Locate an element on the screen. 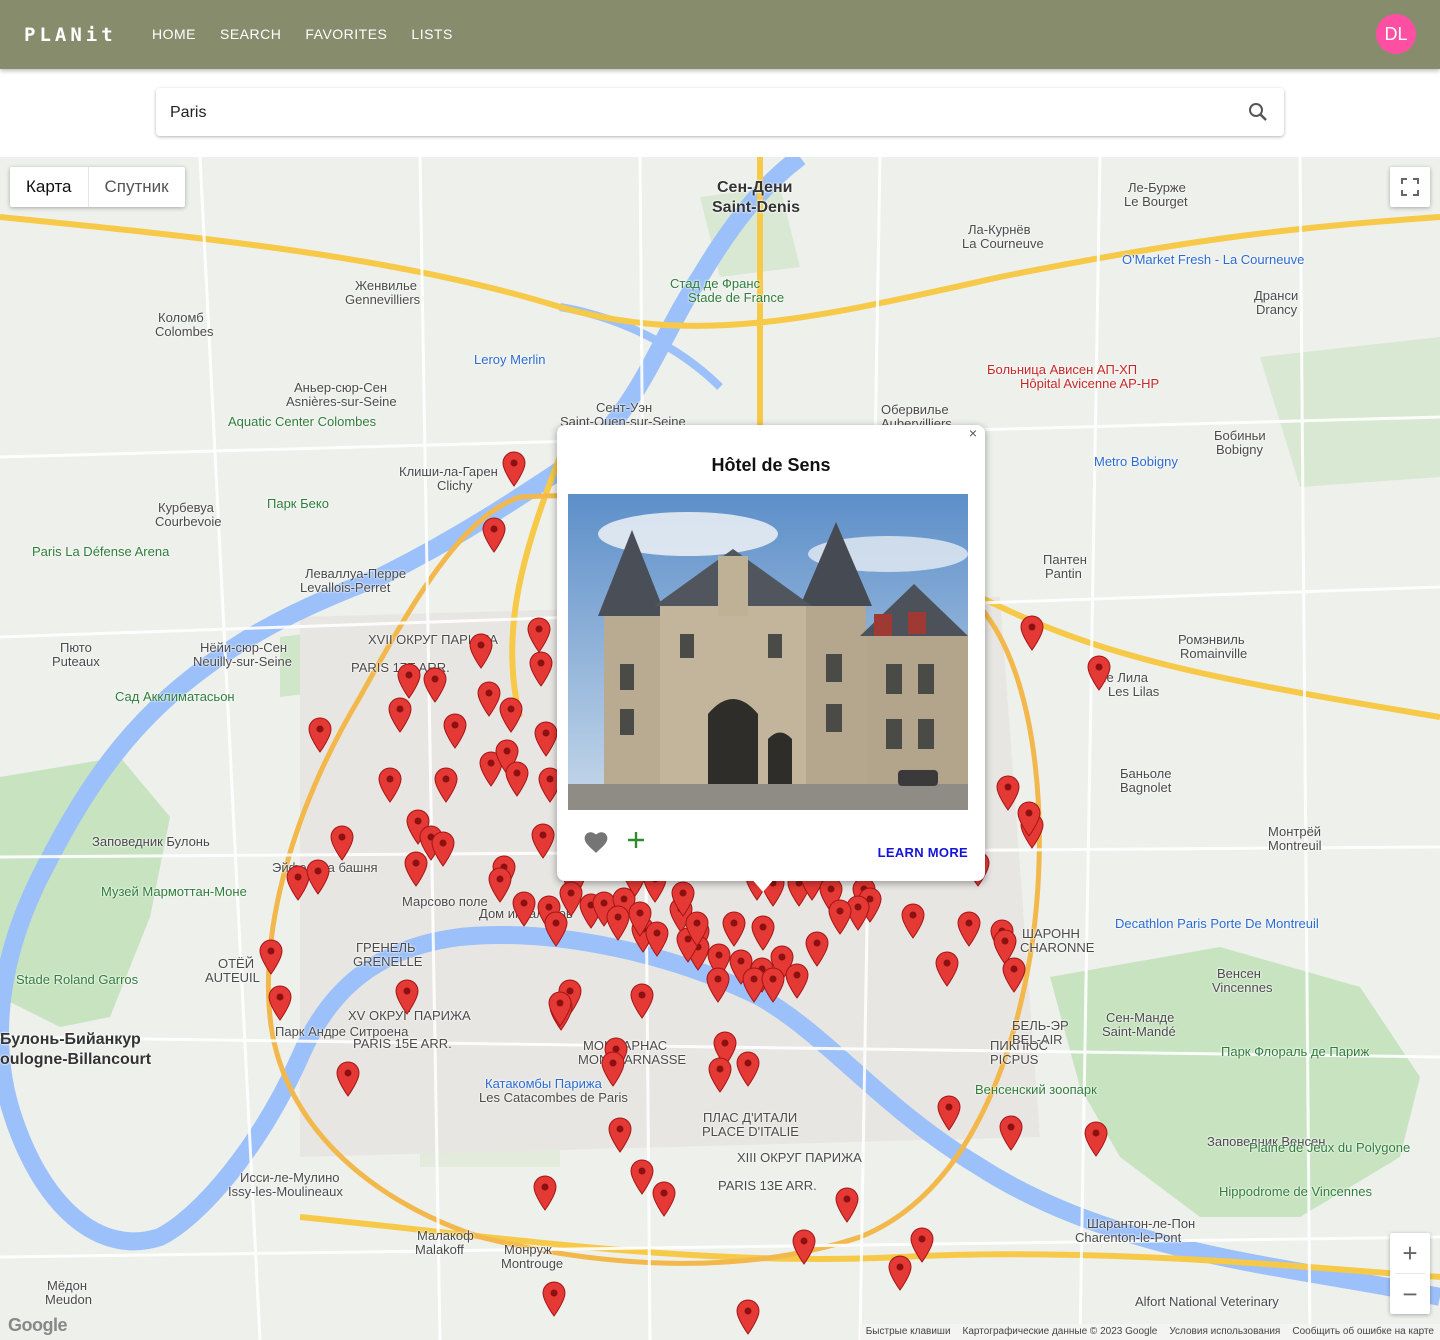  nav-search: SEARCH is located at coordinates (250, 34).